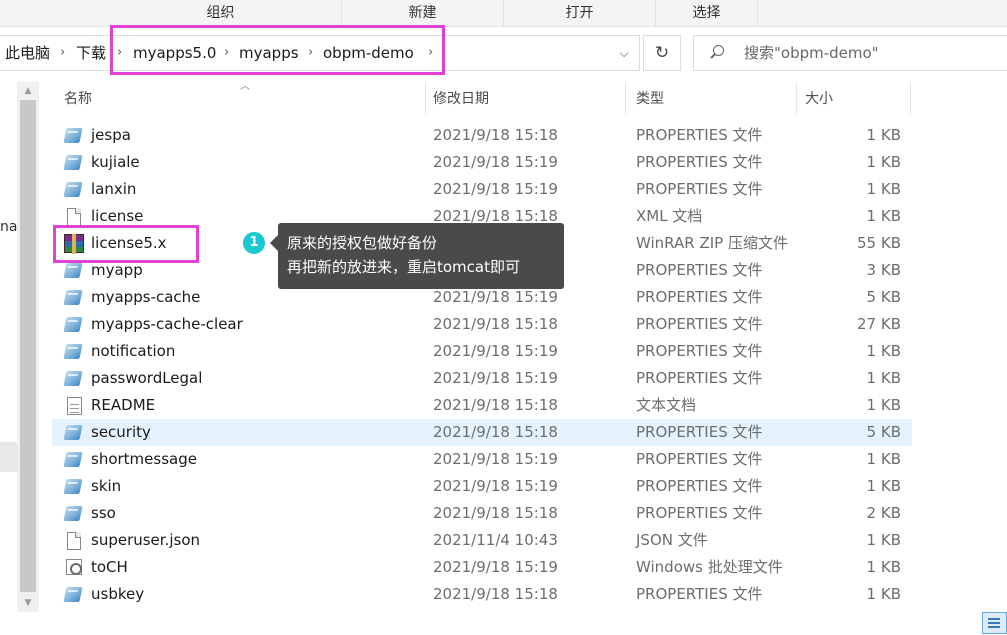  Describe the element at coordinates (111, 135) in the screenshot. I see `file-name: jespa` at that location.